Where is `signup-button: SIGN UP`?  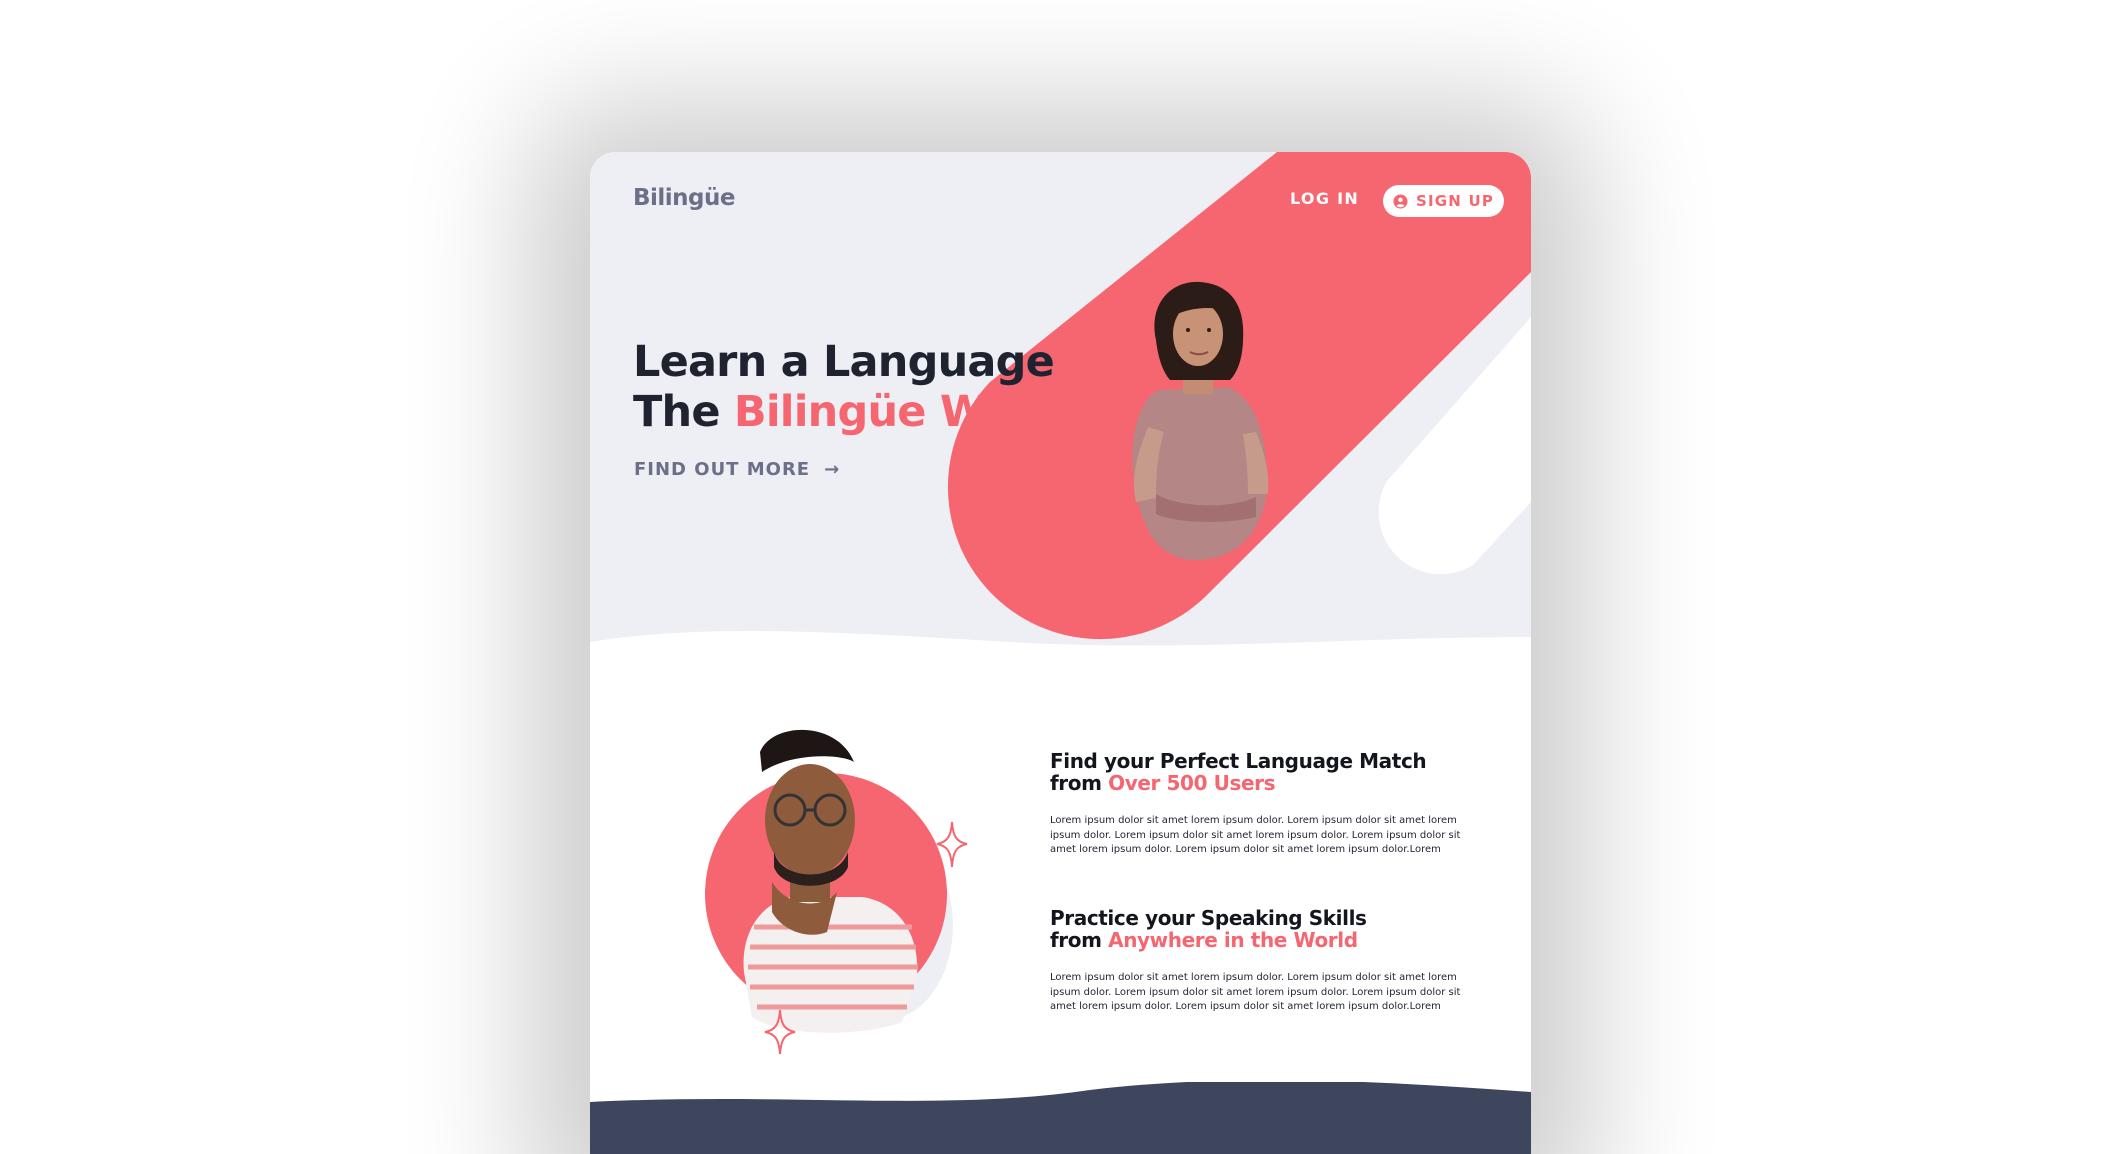
signup-button: SIGN UP is located at coordinates (1443, 201).